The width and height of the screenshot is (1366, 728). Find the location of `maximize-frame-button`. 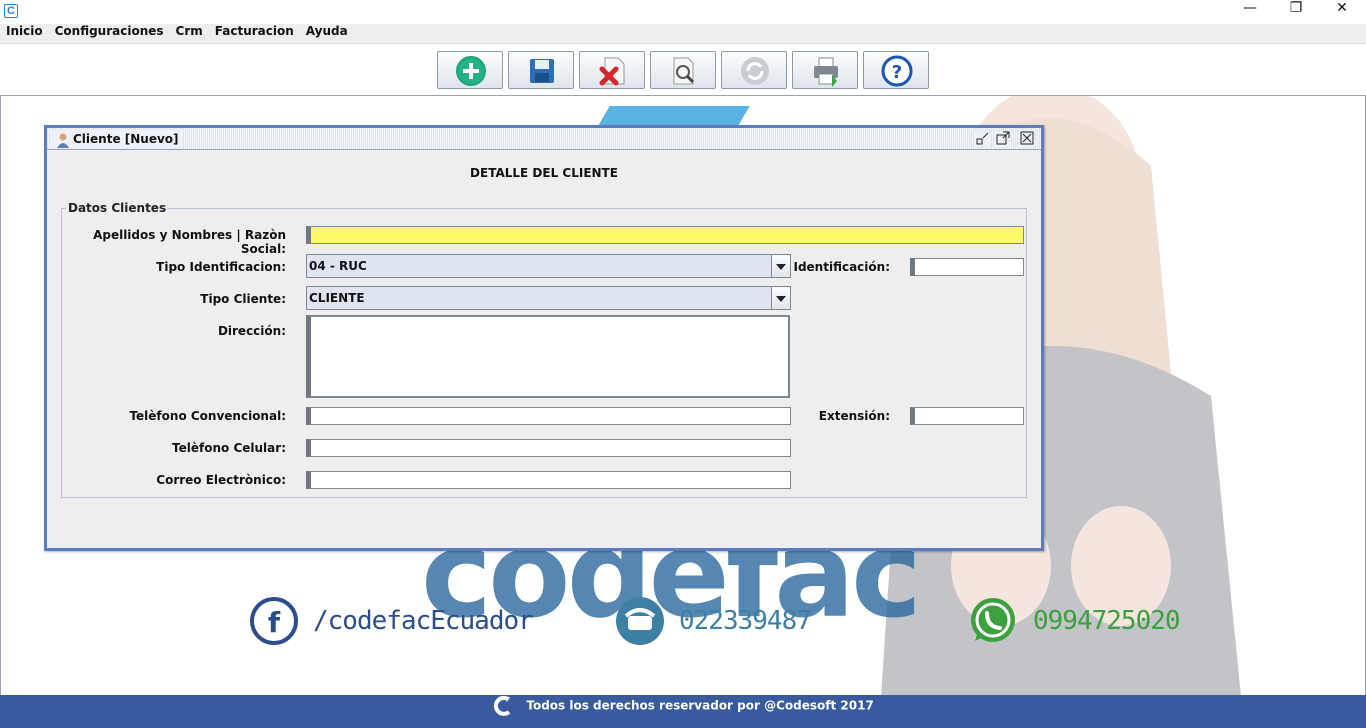

maximize-frame-button is located at coordinates (1003, 139).